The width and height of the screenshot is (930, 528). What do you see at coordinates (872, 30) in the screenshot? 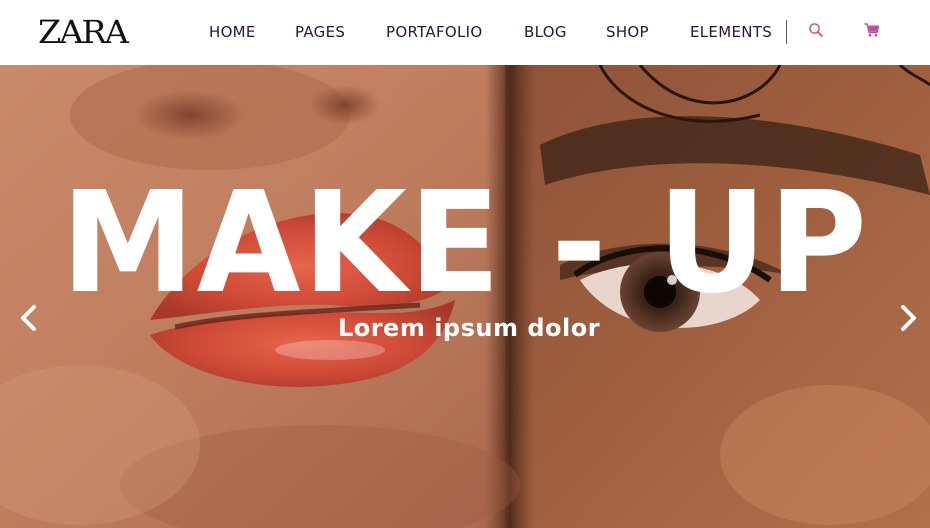
I see `cart-icon` at bounding box center [872, 30].